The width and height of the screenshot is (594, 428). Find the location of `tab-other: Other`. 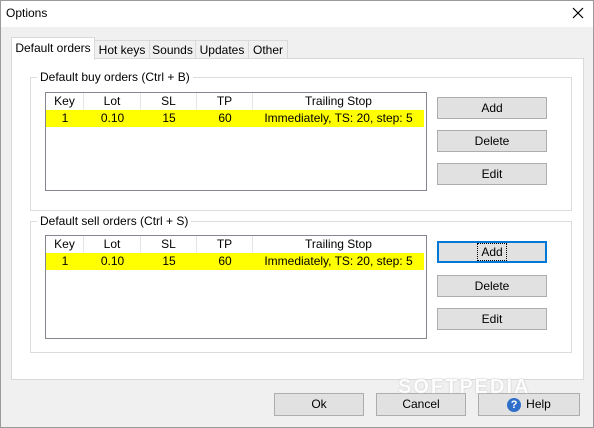

tab-other: Other is located at coordinates (268, 49).